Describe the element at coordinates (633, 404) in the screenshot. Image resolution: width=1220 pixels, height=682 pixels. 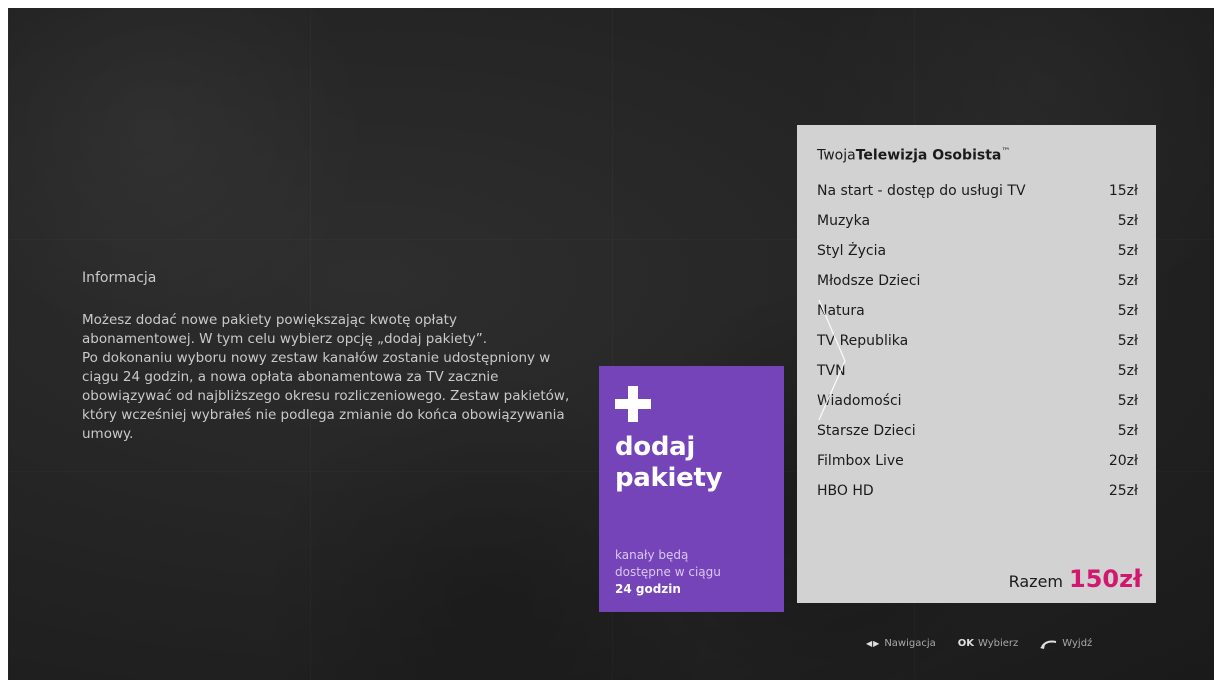
I see `plus-icon` at that location.